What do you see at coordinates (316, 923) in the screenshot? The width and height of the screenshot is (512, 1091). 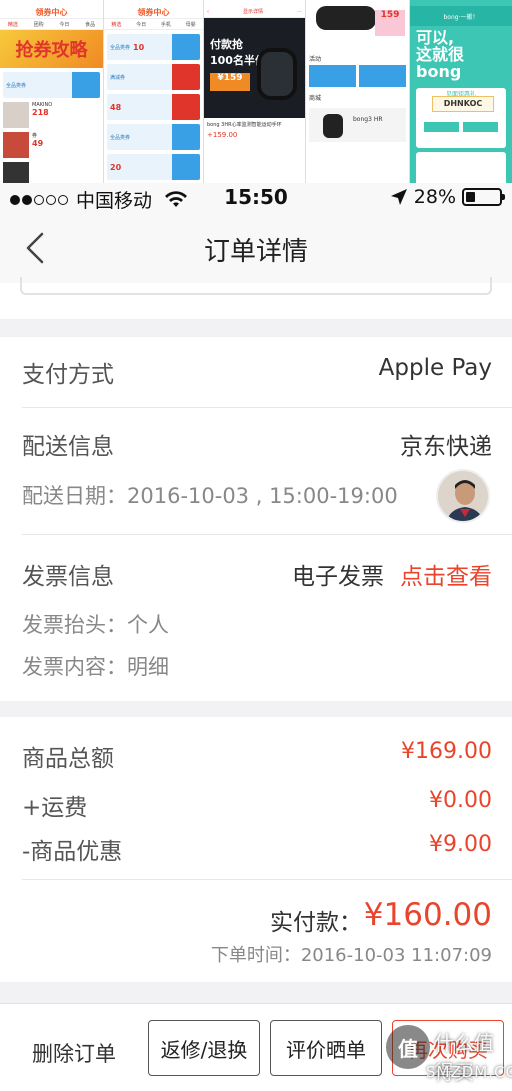 I see `amount-paid-label: 实付款：` at bounding box center [316, 923].